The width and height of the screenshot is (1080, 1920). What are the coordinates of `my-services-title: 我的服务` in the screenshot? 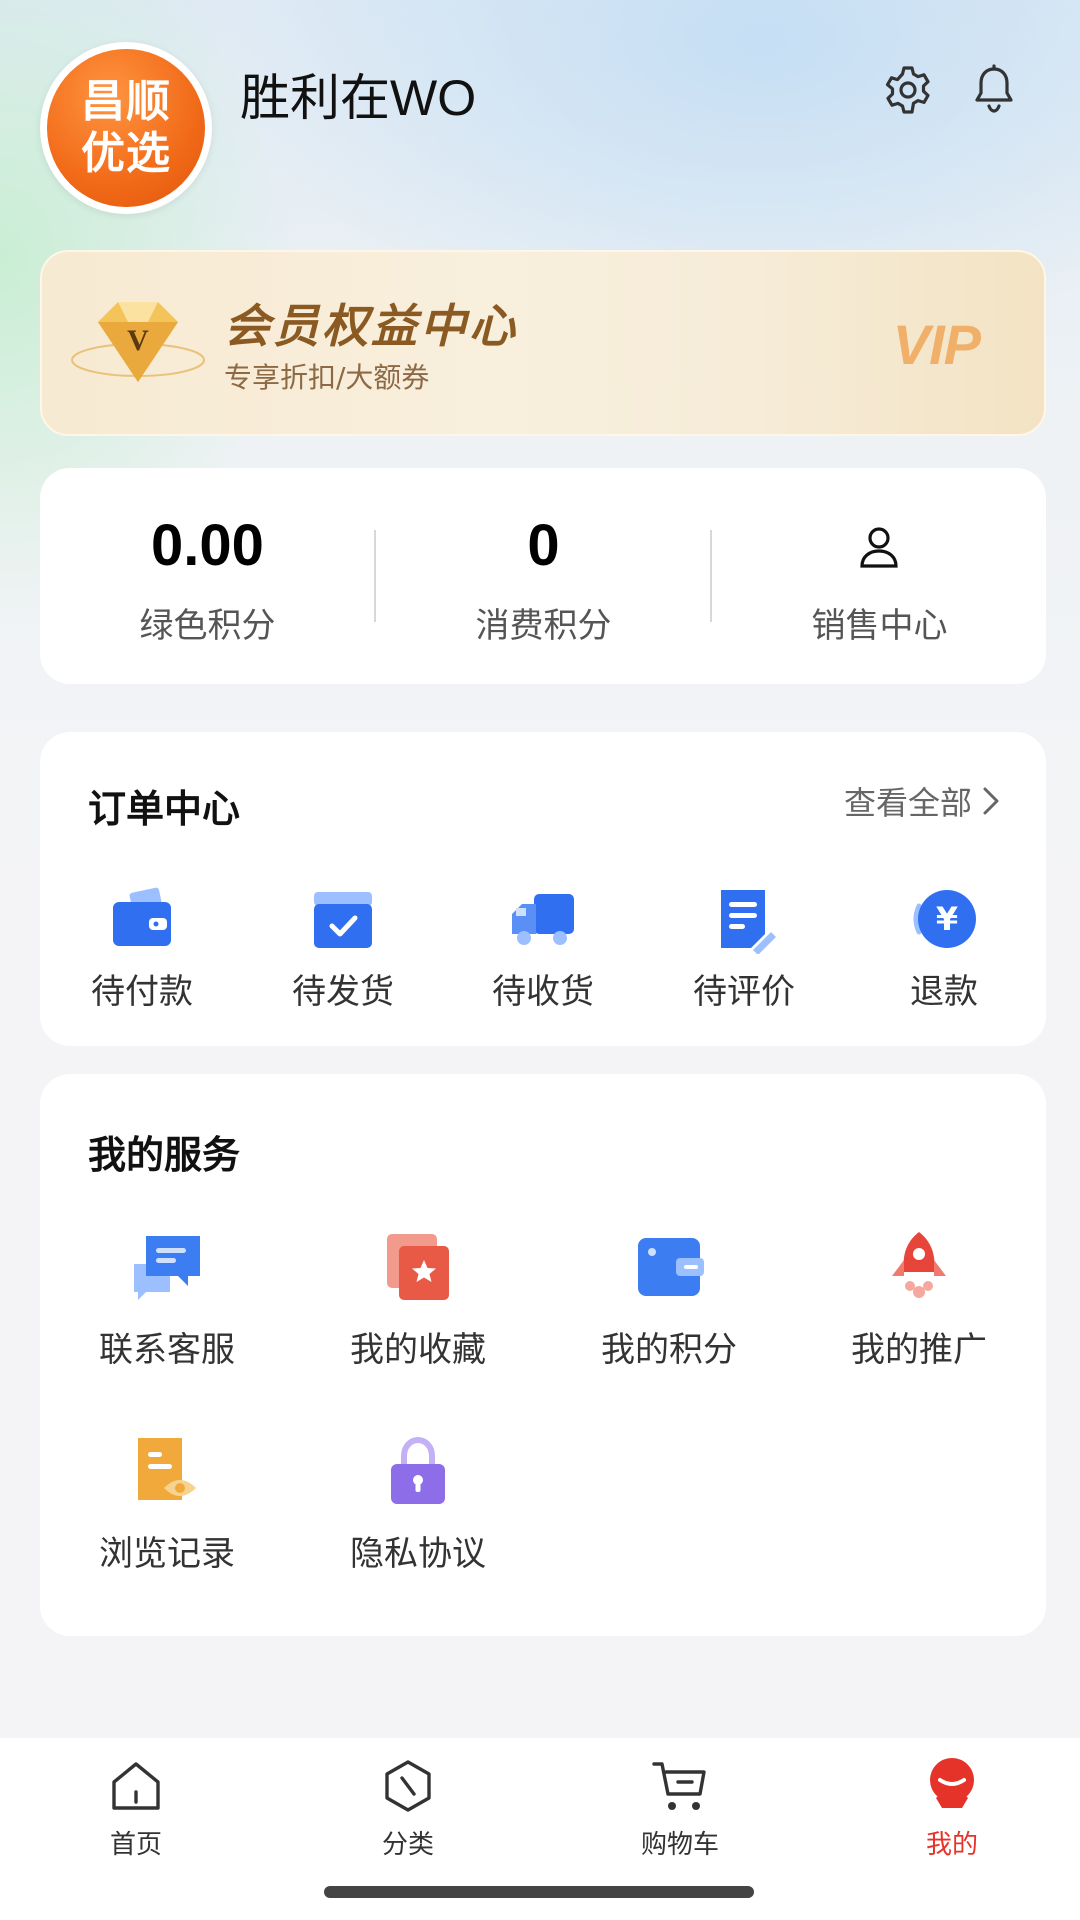 It's located at (164, 1155).